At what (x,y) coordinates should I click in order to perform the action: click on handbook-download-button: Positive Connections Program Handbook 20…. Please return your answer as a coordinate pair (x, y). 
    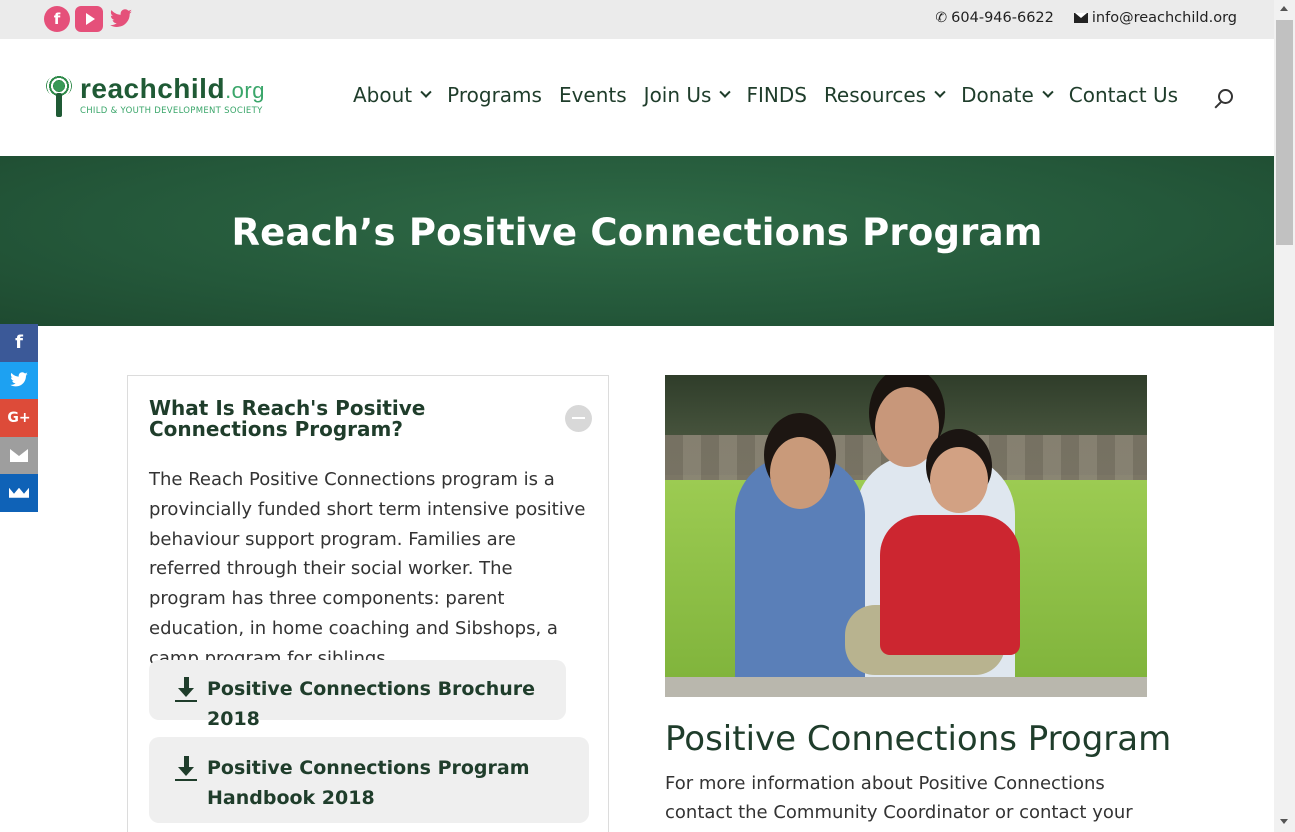
    Looking at the image, I should click on (369, 780).